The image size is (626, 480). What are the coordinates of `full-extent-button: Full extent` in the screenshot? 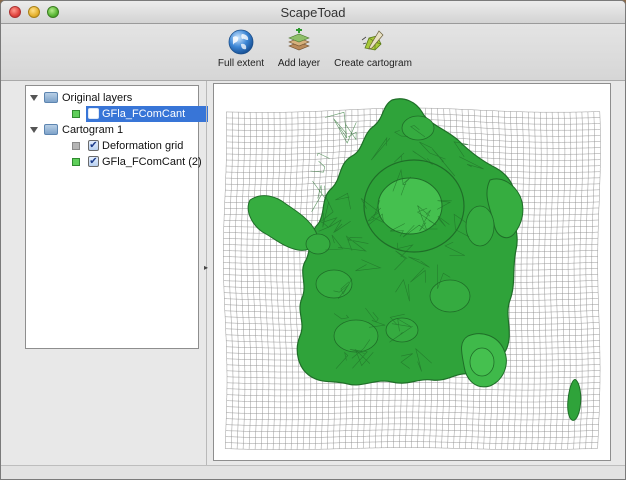 It's located at (241, 48).